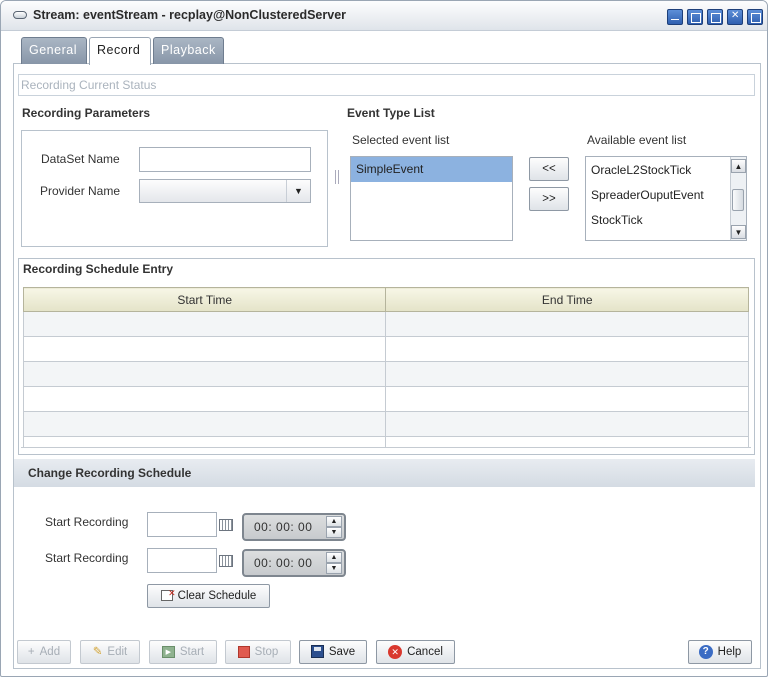 The image size is (768, 677). I want to click on minimize-icon, so click(675, 17).